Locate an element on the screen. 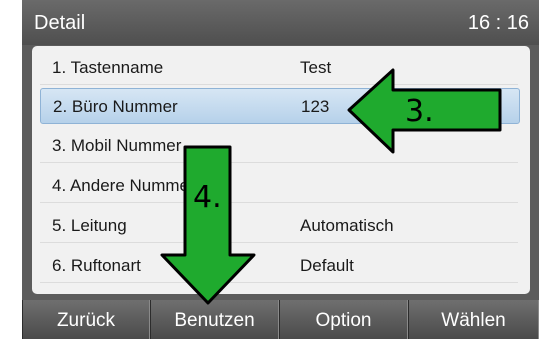 The width and height of the screenshot is (539, 339). list-item-mobil-nummer: 3. Mobil Nummer is located at coordinates (279, 145).